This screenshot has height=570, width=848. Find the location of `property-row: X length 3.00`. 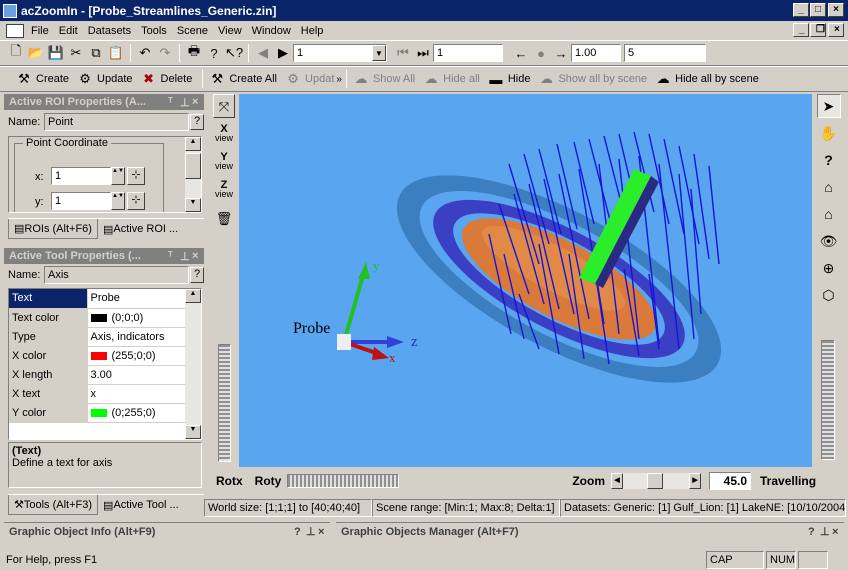

property-row: X length 3.00 is located at coordinates (98, 375).